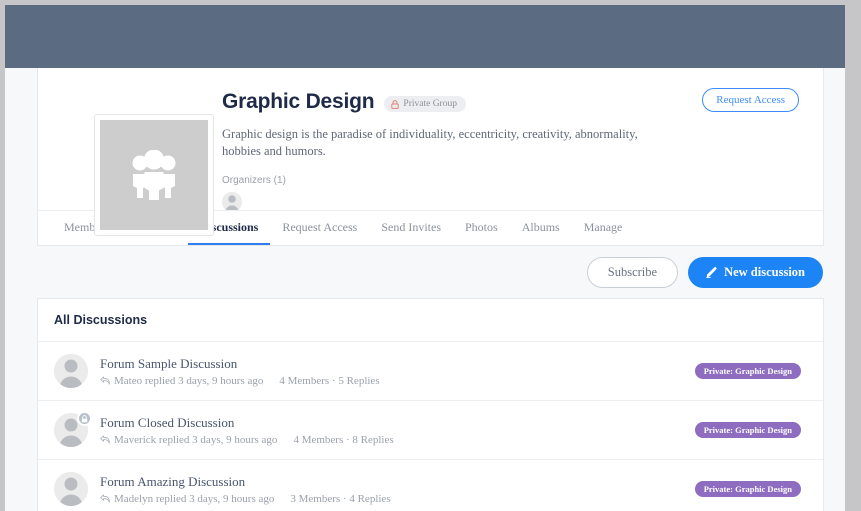 This screenshot has width=861, height=511. I want to click on discussion-reply-info: Mateo replied 3 days, 9 hours ago, so click(189, 380).